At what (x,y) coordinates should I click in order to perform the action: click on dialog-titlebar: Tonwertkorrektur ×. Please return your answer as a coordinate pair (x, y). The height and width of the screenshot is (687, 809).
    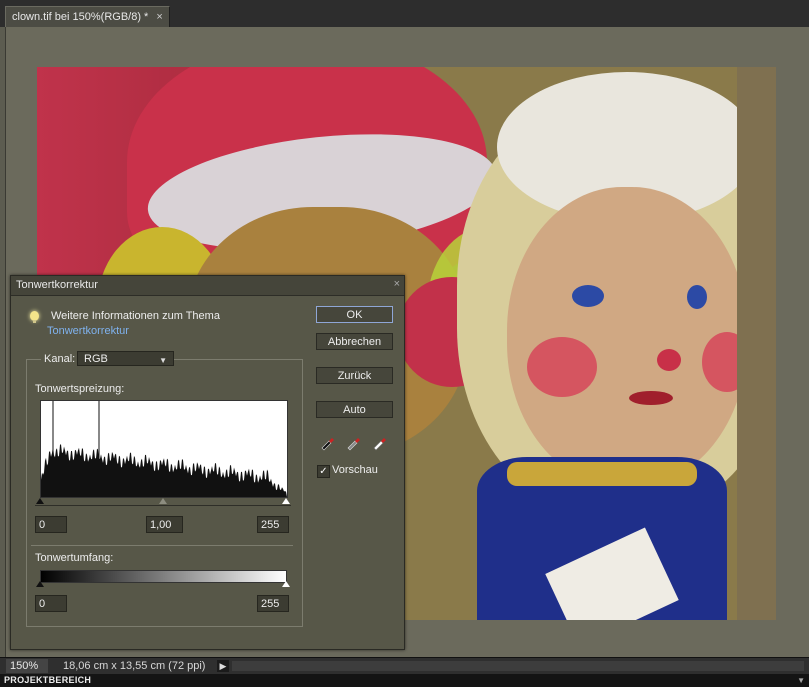
    Looking at the image, I should click on (207, 286).